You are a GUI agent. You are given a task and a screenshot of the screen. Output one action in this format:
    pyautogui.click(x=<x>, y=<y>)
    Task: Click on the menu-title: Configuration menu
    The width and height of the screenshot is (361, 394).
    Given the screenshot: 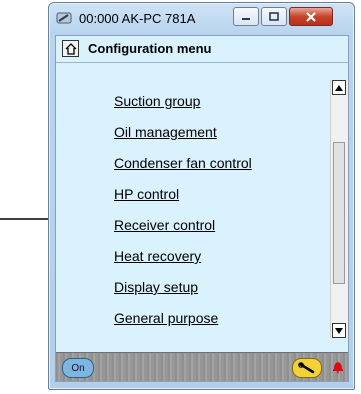 What is the action you would take?
    pyautogui.click(x=150, y=48)
    